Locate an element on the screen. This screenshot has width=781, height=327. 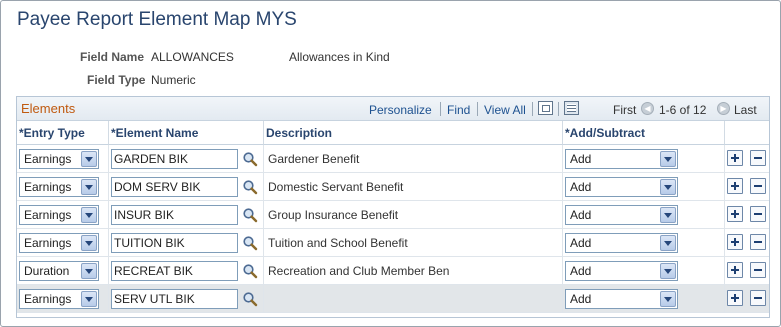
prev-arrow-icon: ◀ is located at coordinates (647, 108).